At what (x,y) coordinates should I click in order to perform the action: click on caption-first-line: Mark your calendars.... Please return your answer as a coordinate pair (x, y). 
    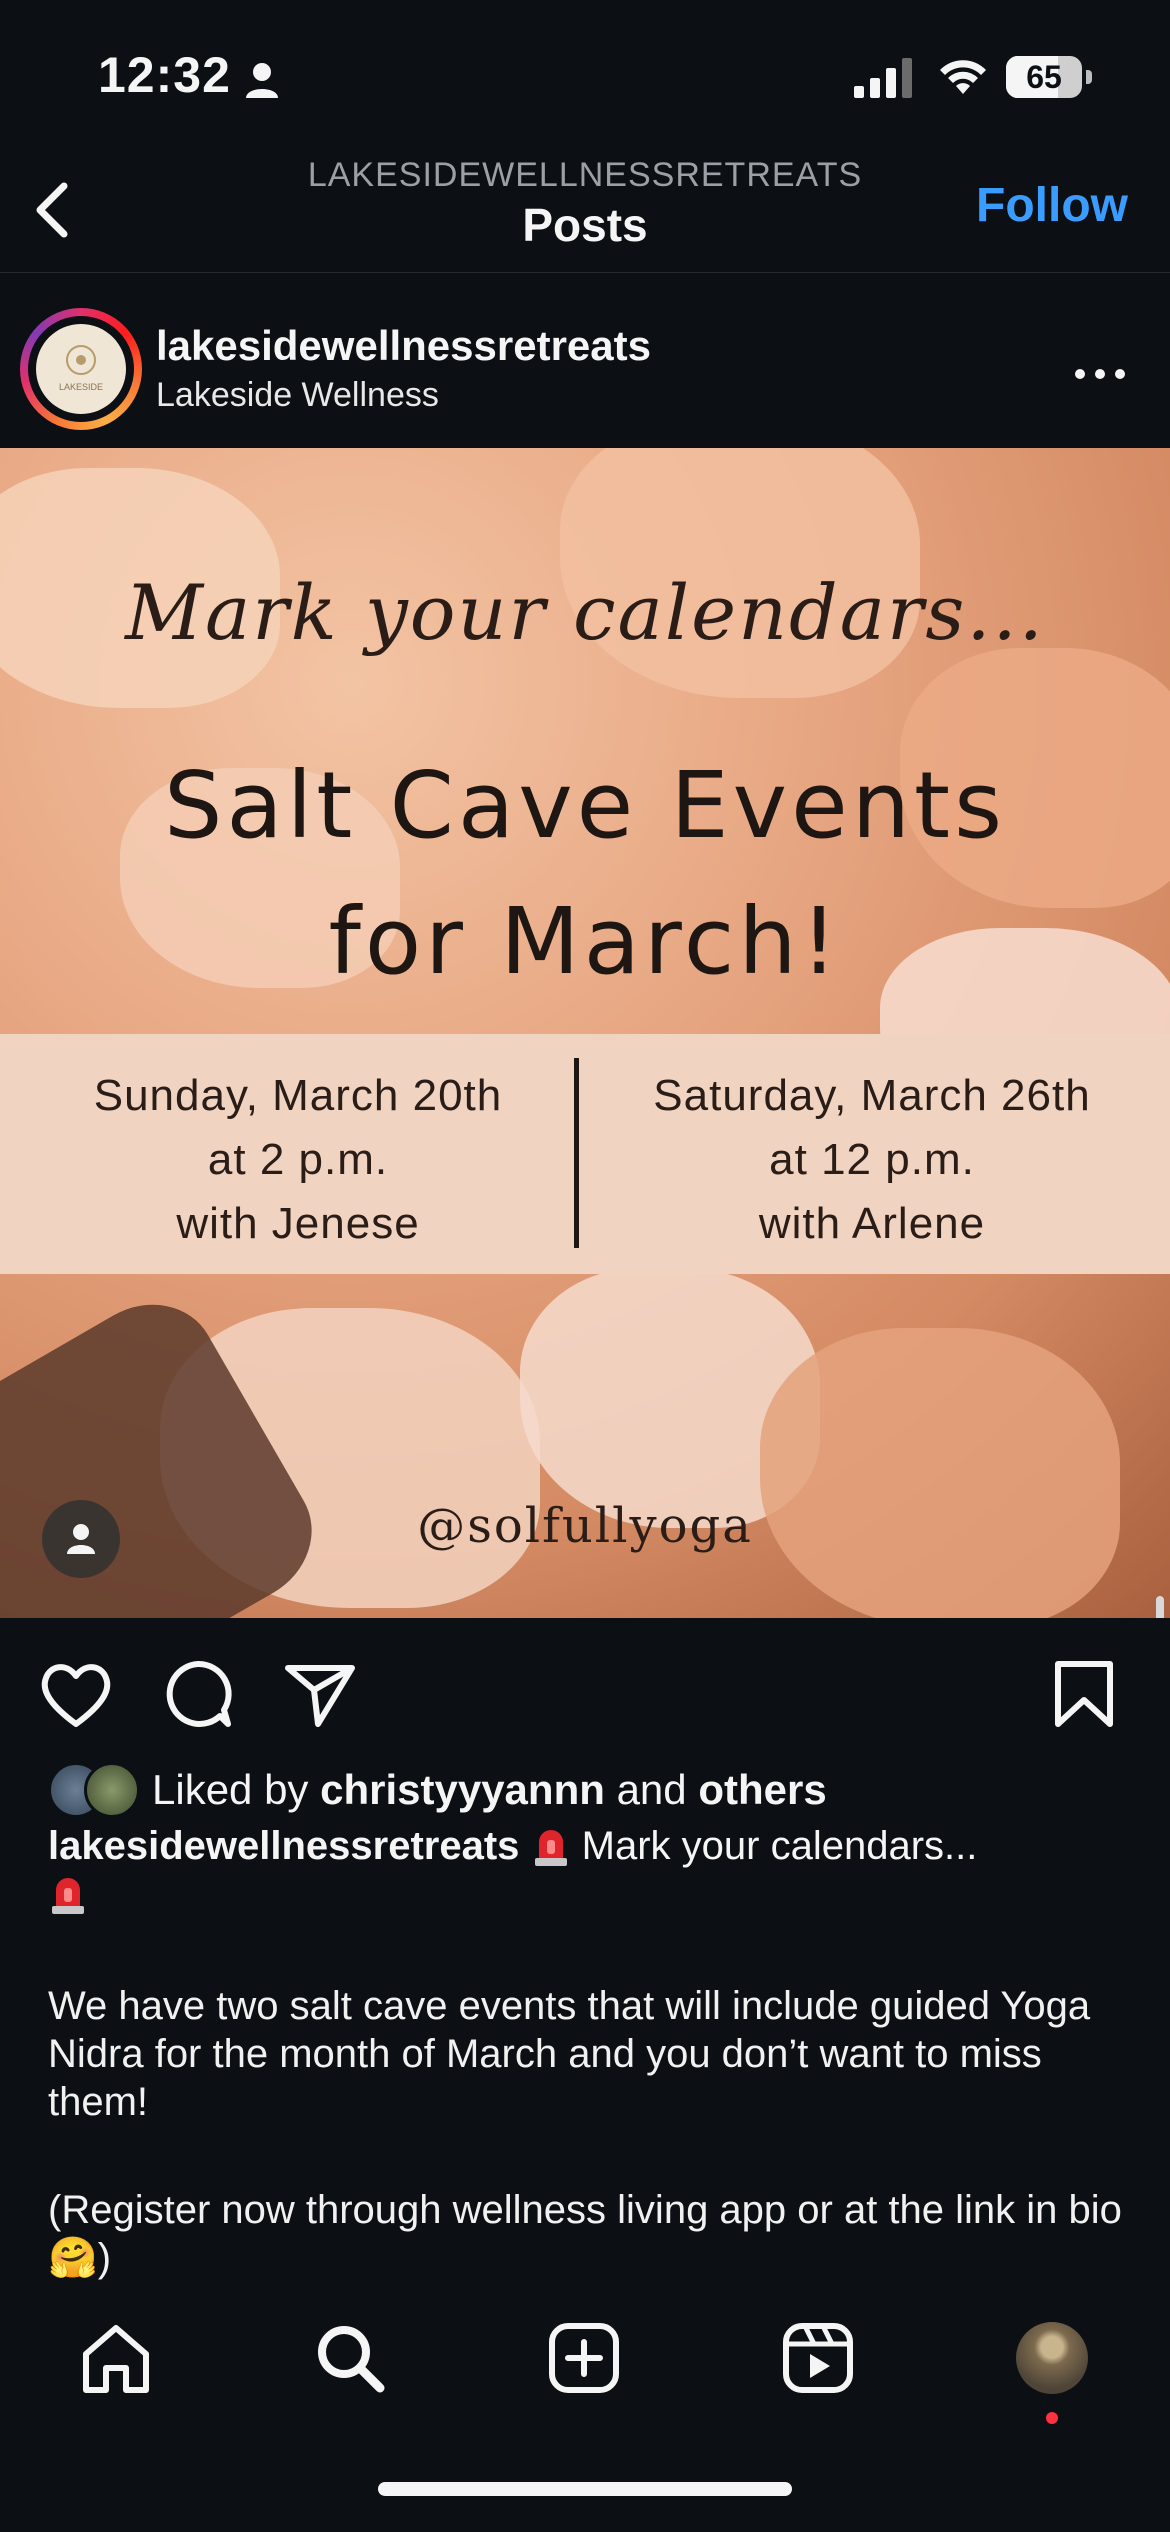
    Looking at the image, I should click on (779, 1846).